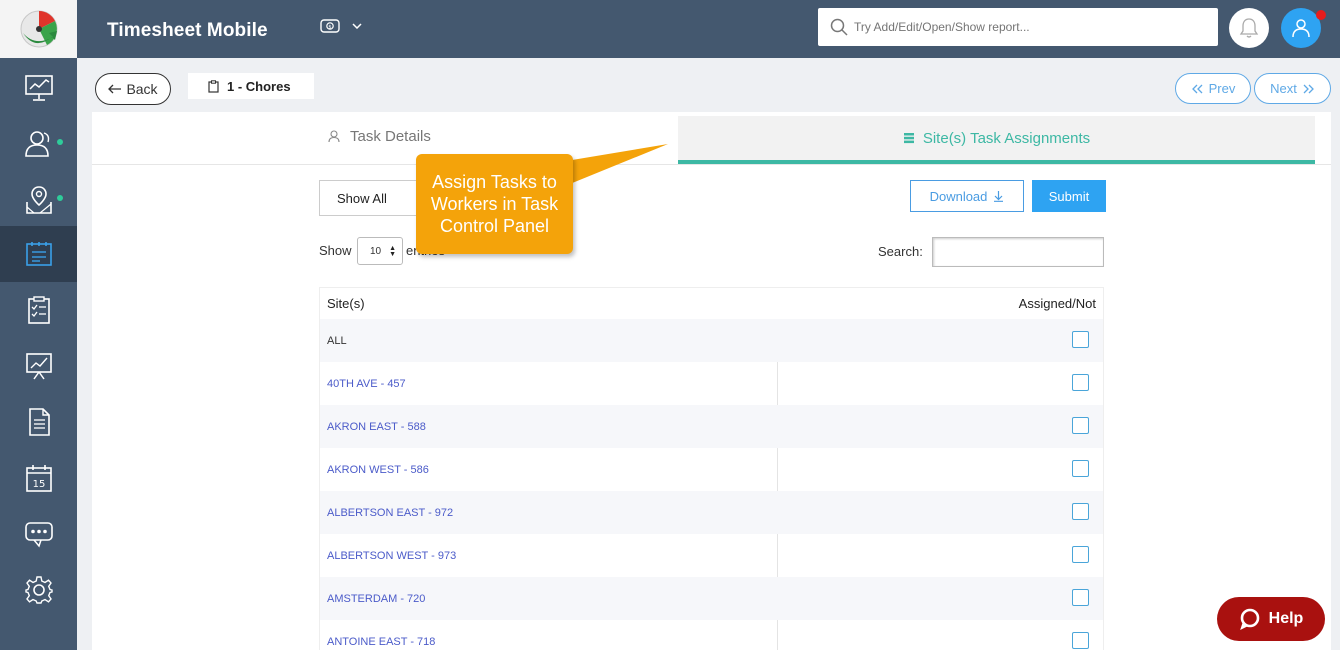 This screenshot has height=650, width=1340. What do you see at coordinates (392, 251) in the screenshot?
I see `sort-arrows-icon: ▲ ▼` at bounding box center [392, 251].